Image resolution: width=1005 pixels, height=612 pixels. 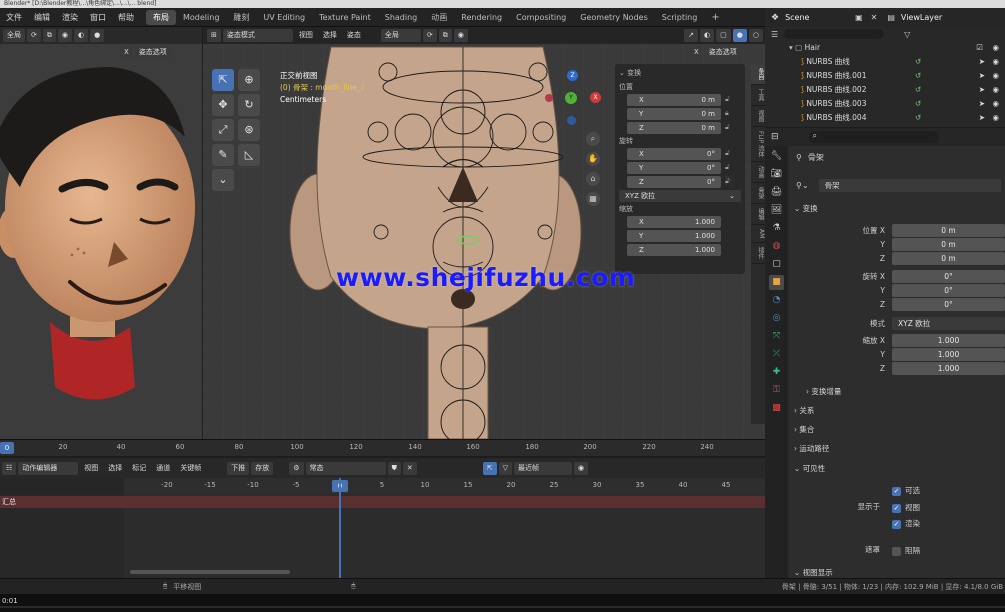 What do you see at coordinates (14, 17) in the screenshot?
I see `menu-file: 文件` at bounding box center [14, 17].